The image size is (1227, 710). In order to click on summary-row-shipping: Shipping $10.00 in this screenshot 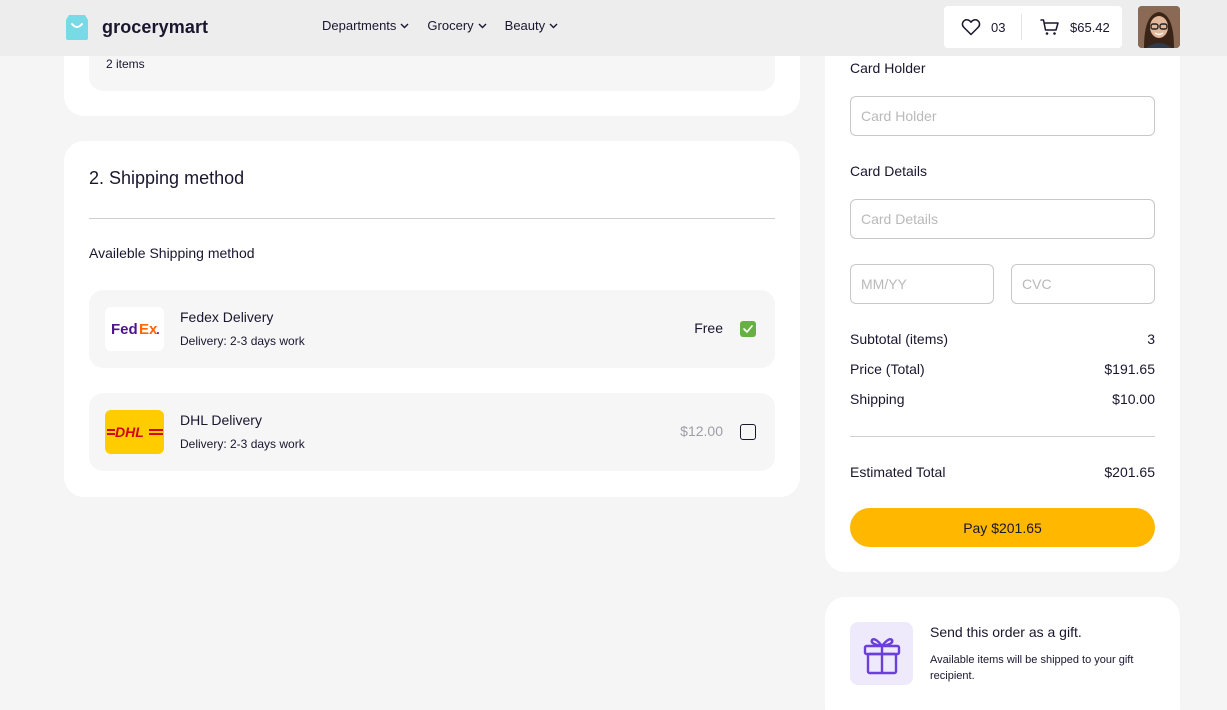, I will do `click(1002, 399)`.